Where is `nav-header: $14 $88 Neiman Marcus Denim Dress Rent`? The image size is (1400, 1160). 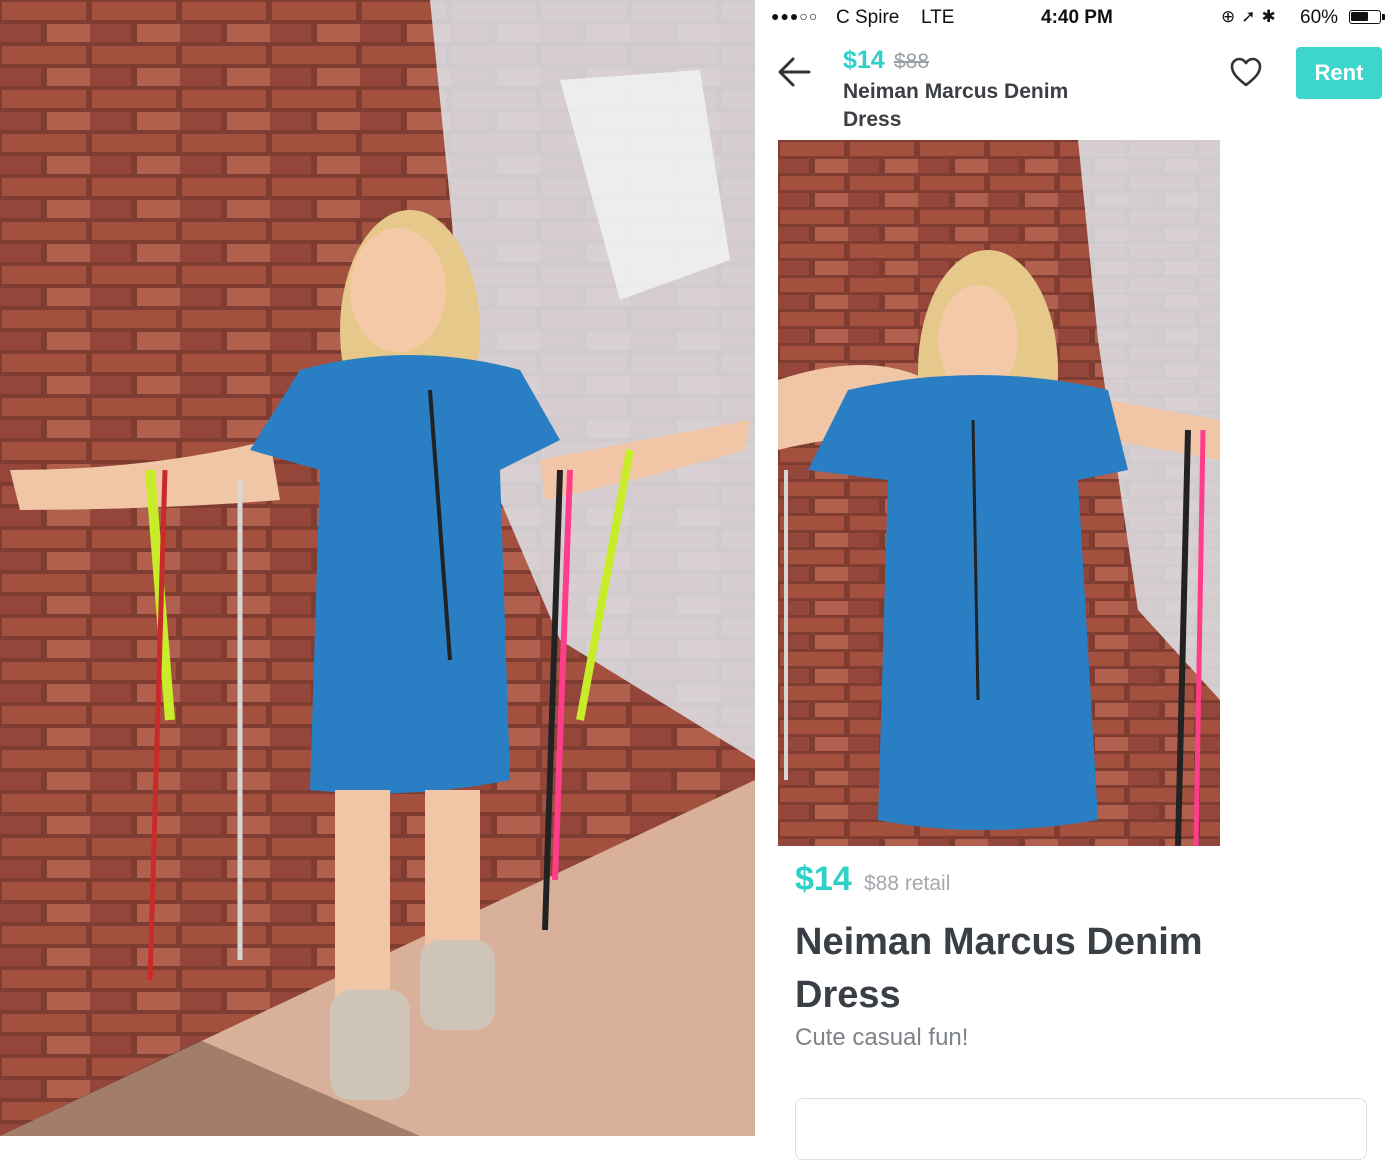 nav-header: $14 $88 Neiman Marcus Denim Dress Rent is located at coordinates (1077, 88).